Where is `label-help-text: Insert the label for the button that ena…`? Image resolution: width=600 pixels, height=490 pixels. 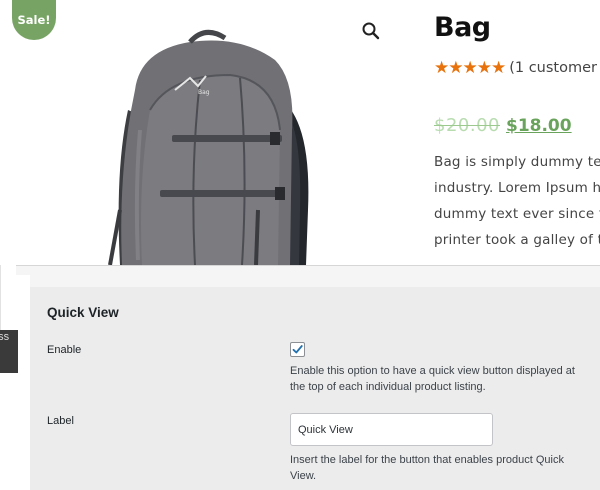 label-help-text: Insert the label for the button that ena… is located at coordinates (427, 468).